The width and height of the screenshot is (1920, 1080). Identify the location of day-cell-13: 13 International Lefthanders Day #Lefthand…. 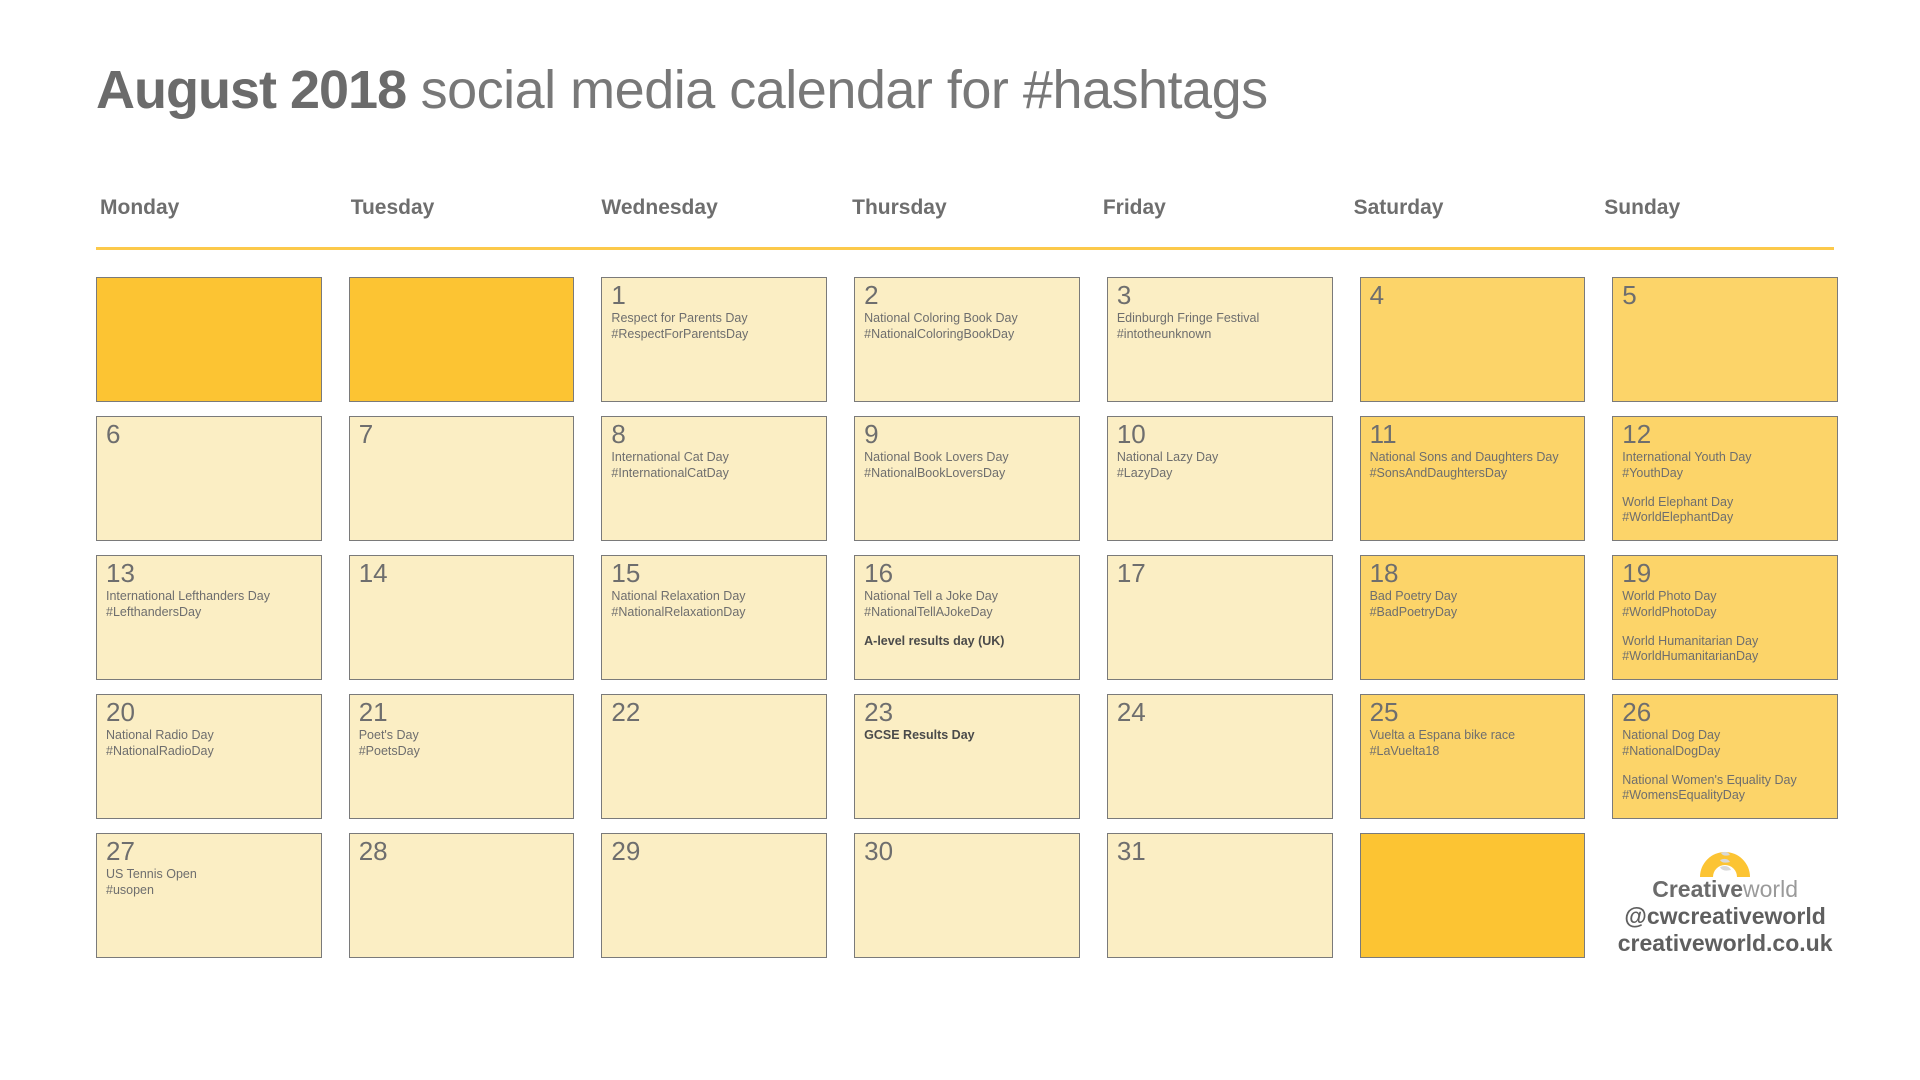
(209, 617).